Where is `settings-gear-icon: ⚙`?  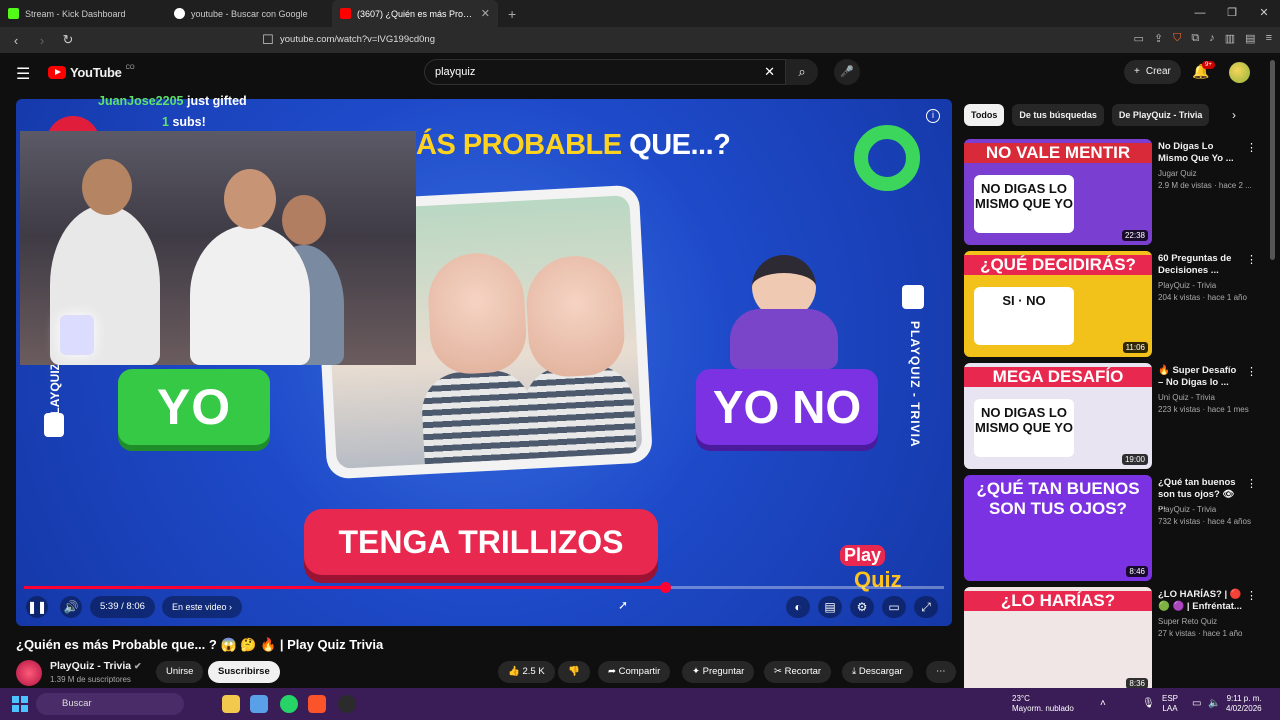 settings-gear-icon: ⚙ is located at coordinates (862, 607).